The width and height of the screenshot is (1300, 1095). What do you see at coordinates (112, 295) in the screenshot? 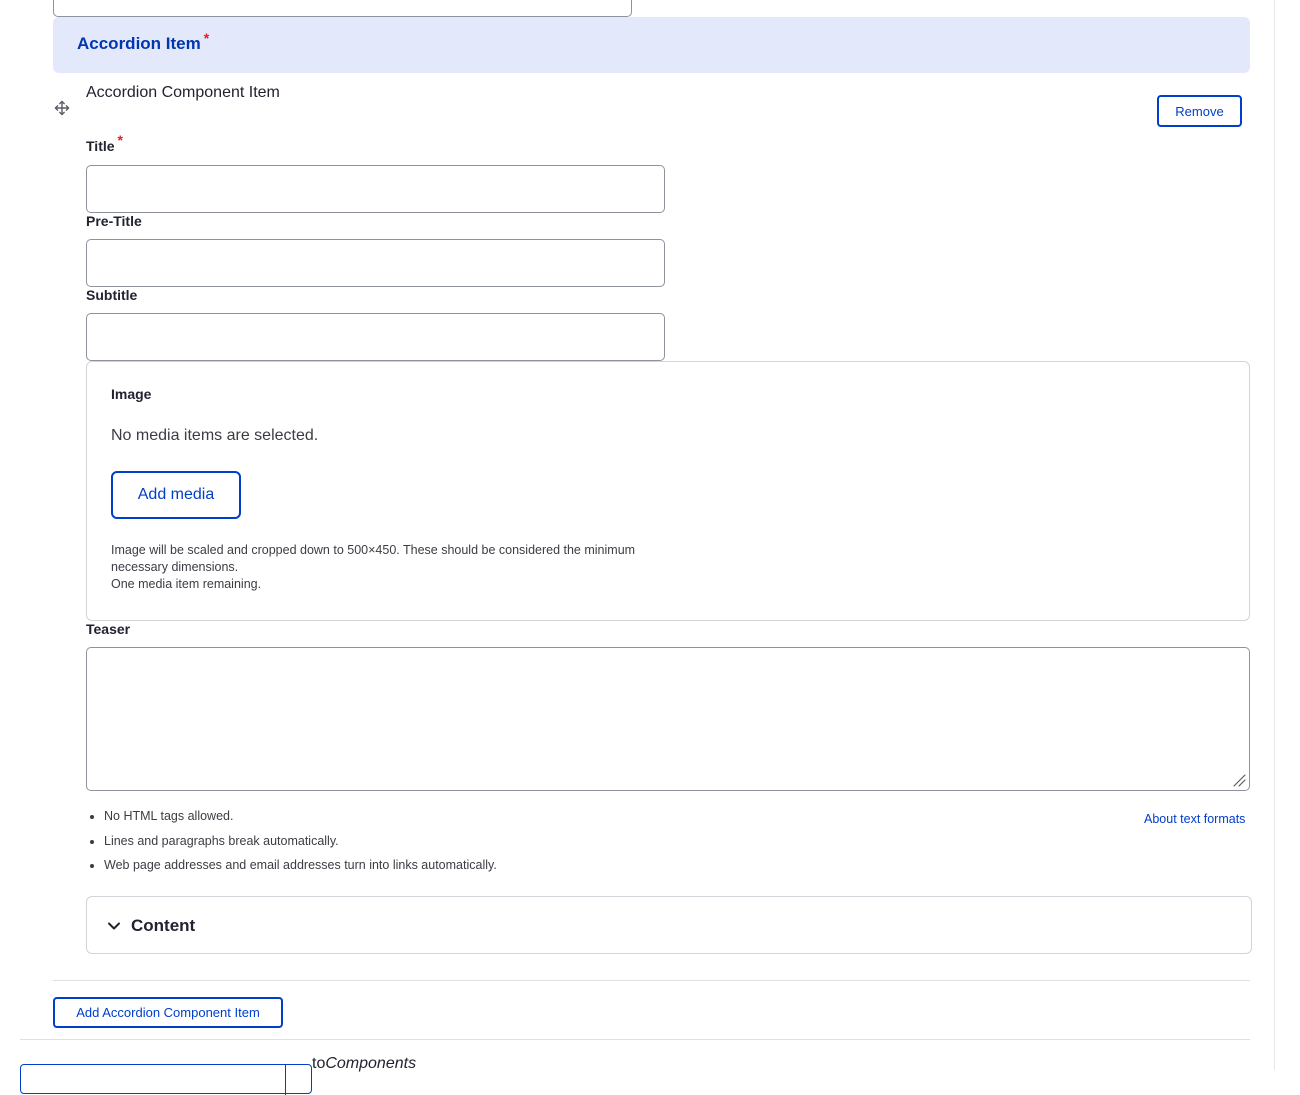
I see `subtitle-label: Subtitle` at bounding box center [112, 295].